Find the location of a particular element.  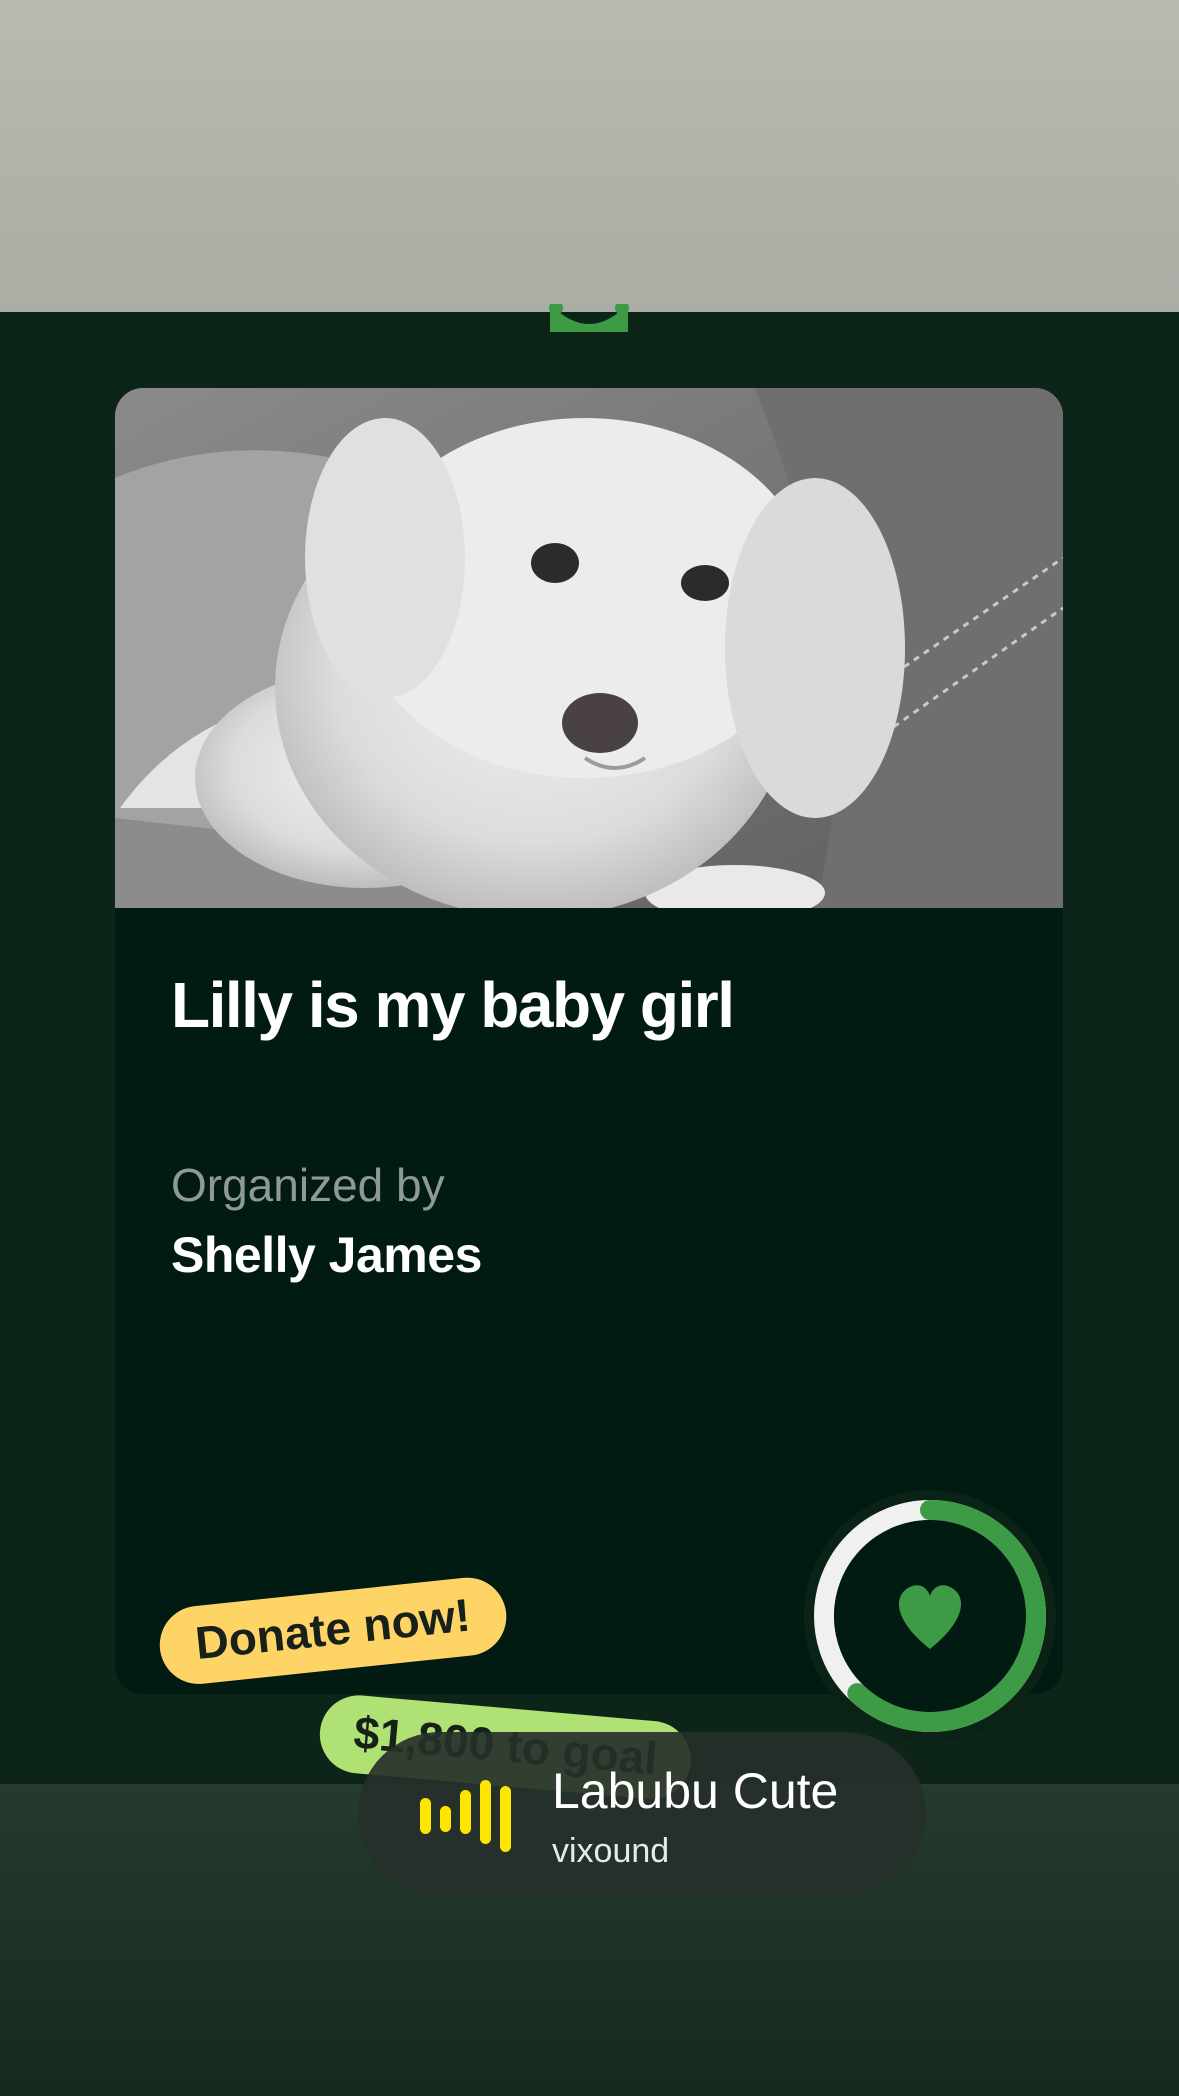

music-title: Labubu Cute is located at coordinates (695, 1791).